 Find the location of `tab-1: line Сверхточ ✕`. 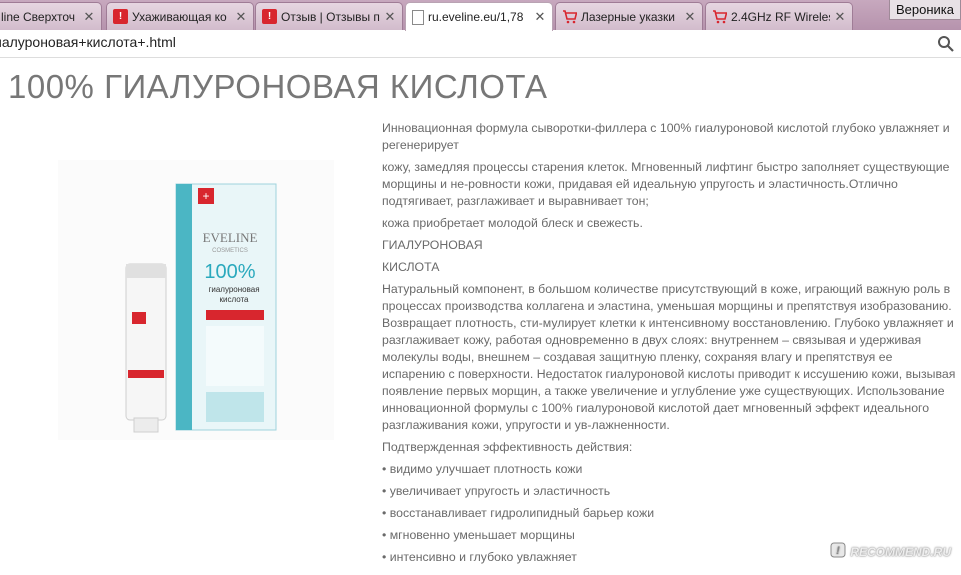

tab-1: line Сверхточ ✕ is located at coordinates (51, 16).